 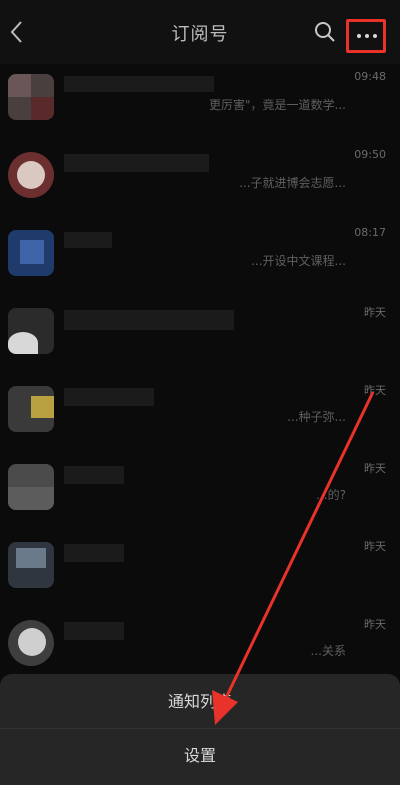 What do you see at coordinates (328, 651) in the screenshot?
I see `list-item-preview: ...关系` at bounding box center [328, 651].